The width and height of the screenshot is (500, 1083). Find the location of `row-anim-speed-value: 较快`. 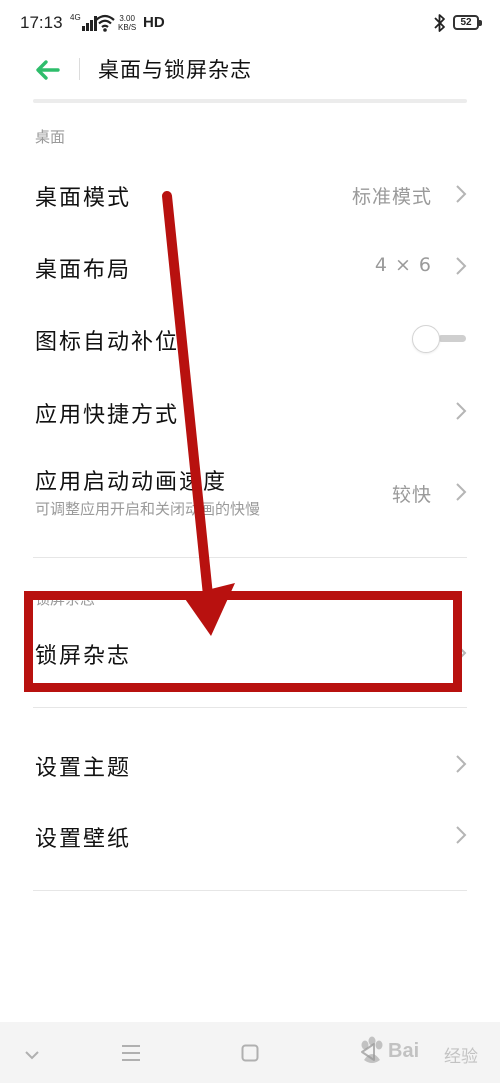

row-anim-speed-value: 较快 is located at coordinates (411, 495).